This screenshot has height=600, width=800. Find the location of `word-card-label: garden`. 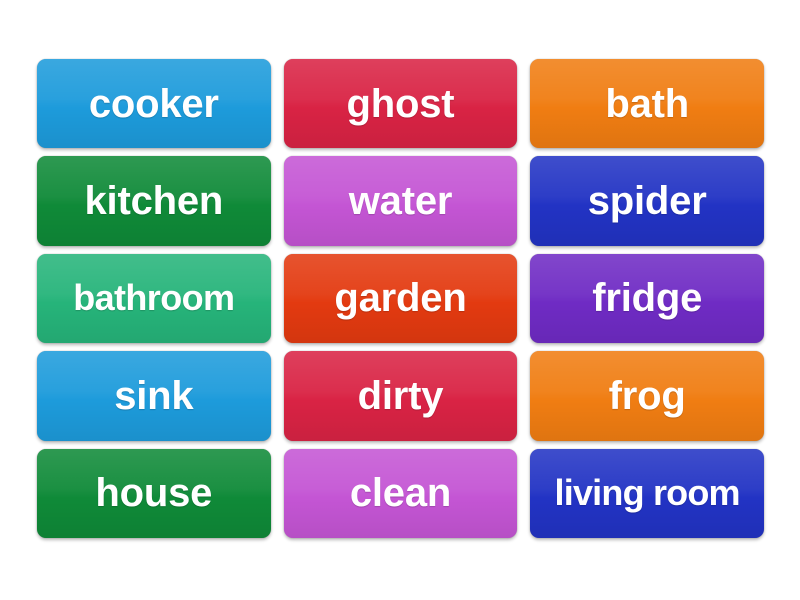

word-card-label: garden is located at coordinates (400, 298).